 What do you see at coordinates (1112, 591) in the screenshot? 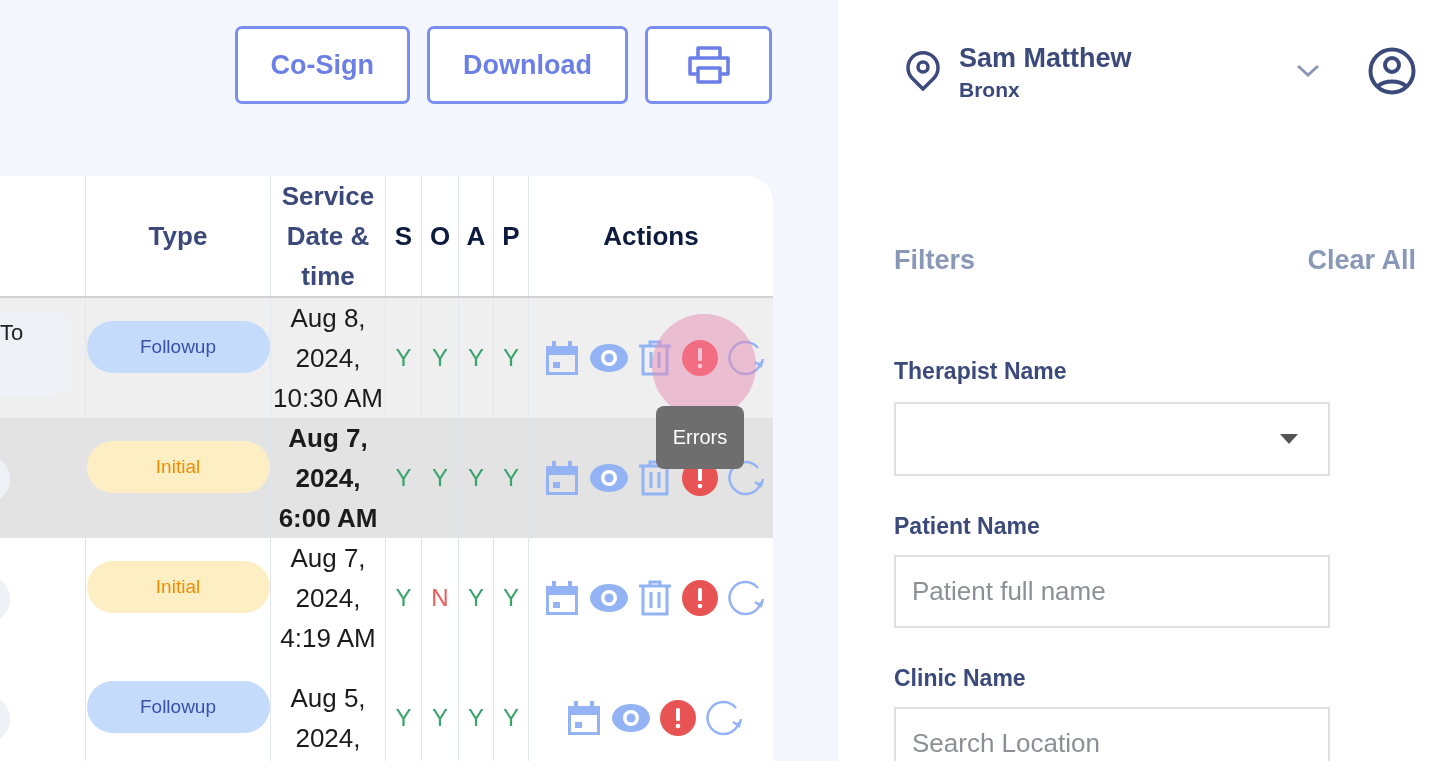
I see `input-field: Patient full name` at bounding box center [1112, 591].